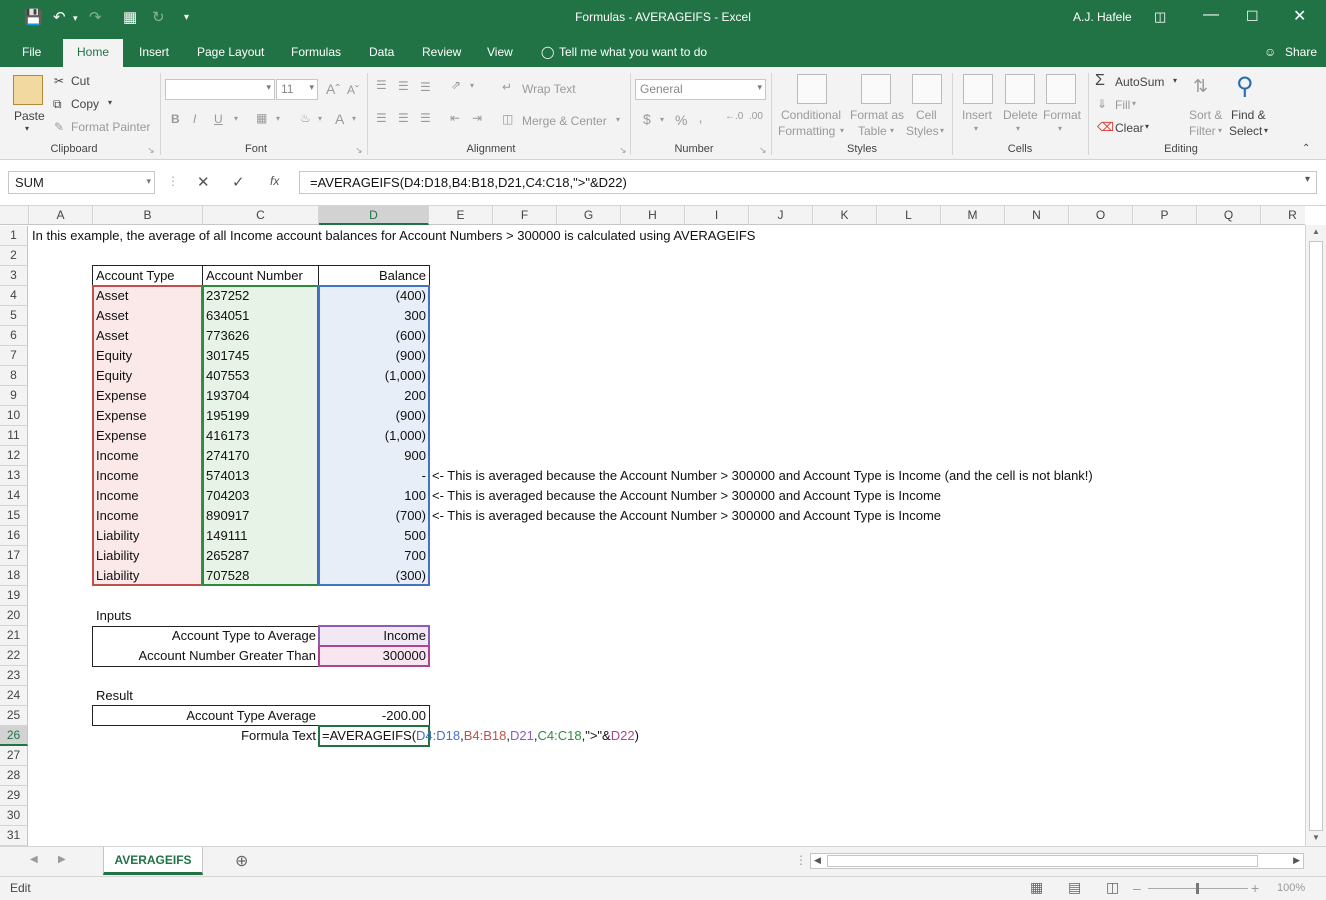  What do you see at coordinates (381, 85) in the screenshot?
I see `align-top-icon: ☰` at bounding box center [381, 85].